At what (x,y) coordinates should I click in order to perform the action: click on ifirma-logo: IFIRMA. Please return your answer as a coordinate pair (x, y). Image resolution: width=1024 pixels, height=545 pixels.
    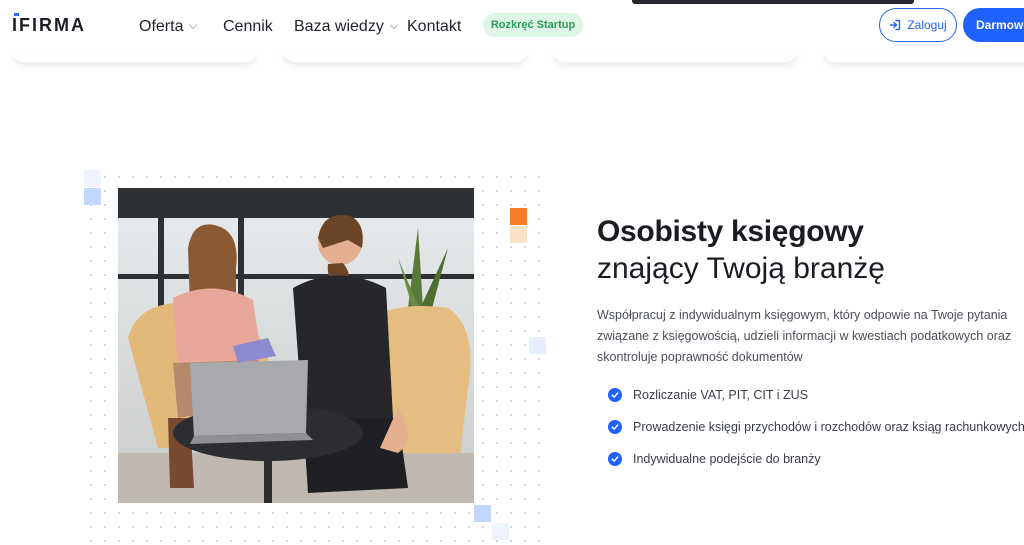
    Looking at the image, I should click on (48, 24).